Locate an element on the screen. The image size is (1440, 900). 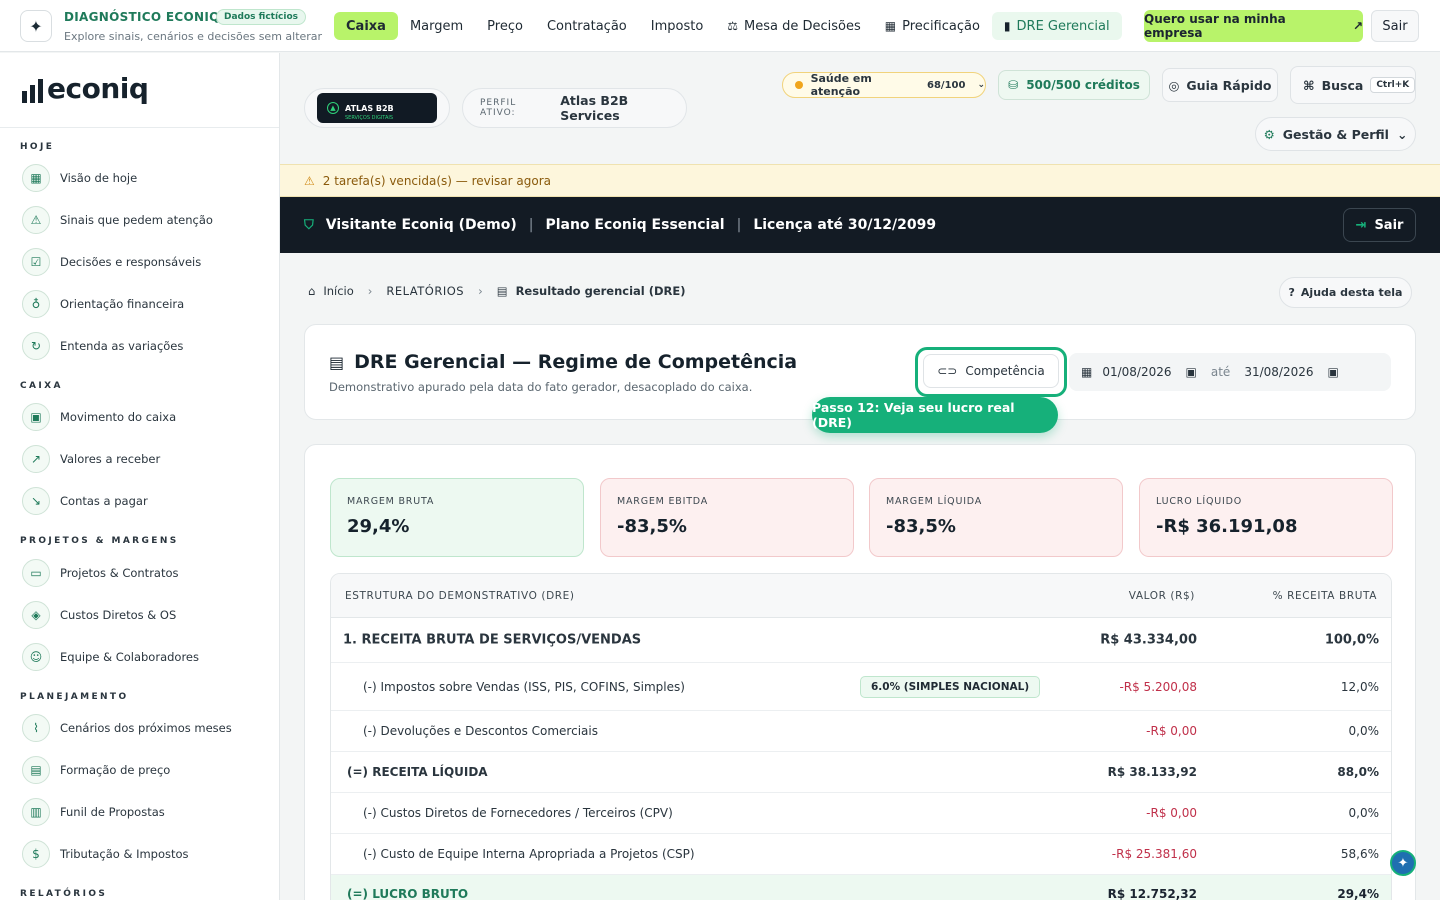
sidebar-item-movimento: ▣ Movimento do caixa is located at coordinates (99, 417).